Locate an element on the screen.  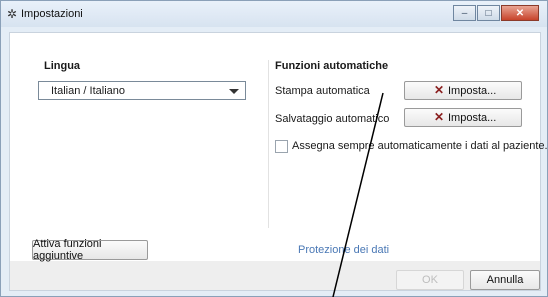
annotation-line is located at coordinates (358, 194).